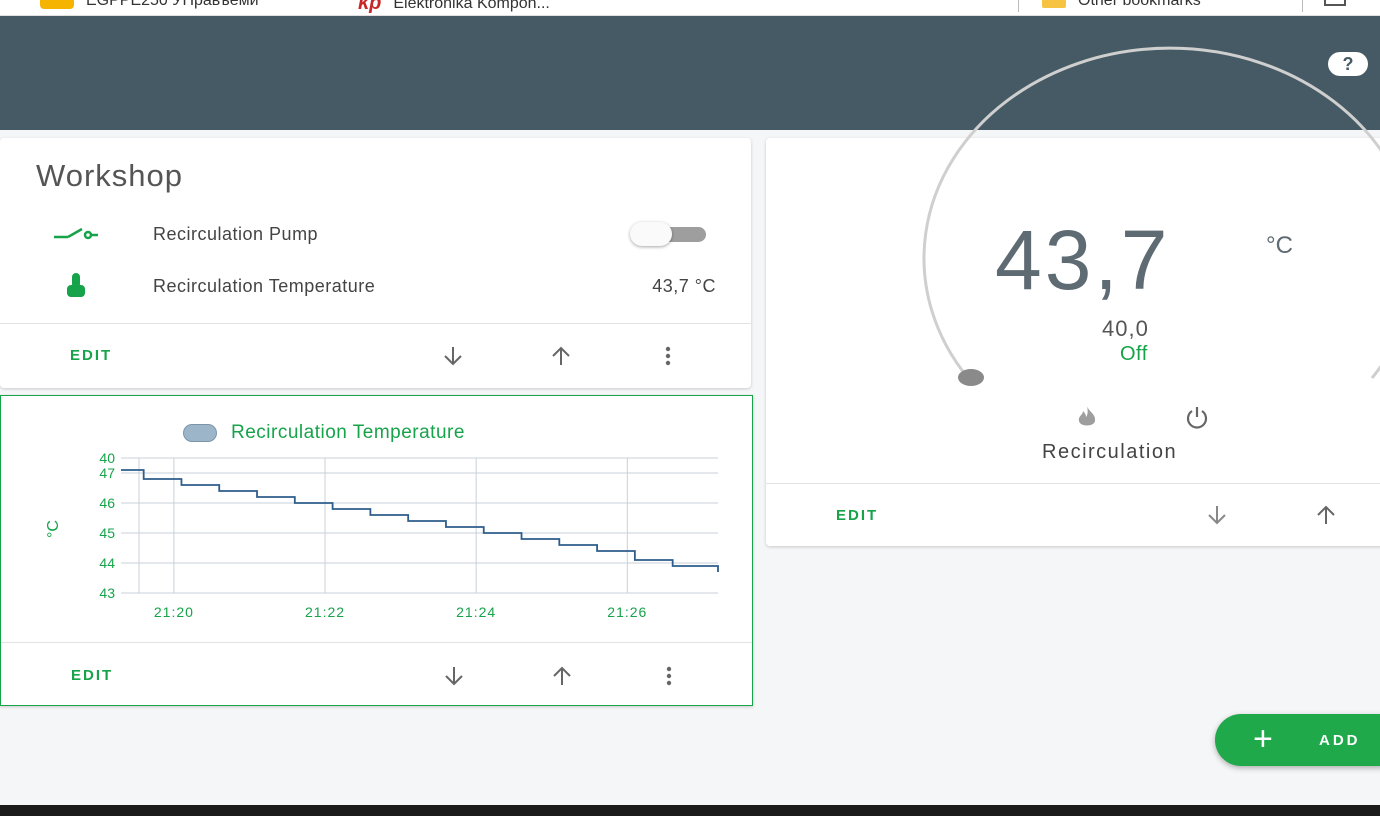  What do you see at coordinates (76, 285) in the screenshot?
I see `thermometer-icon` at bounding box center [76, 285].